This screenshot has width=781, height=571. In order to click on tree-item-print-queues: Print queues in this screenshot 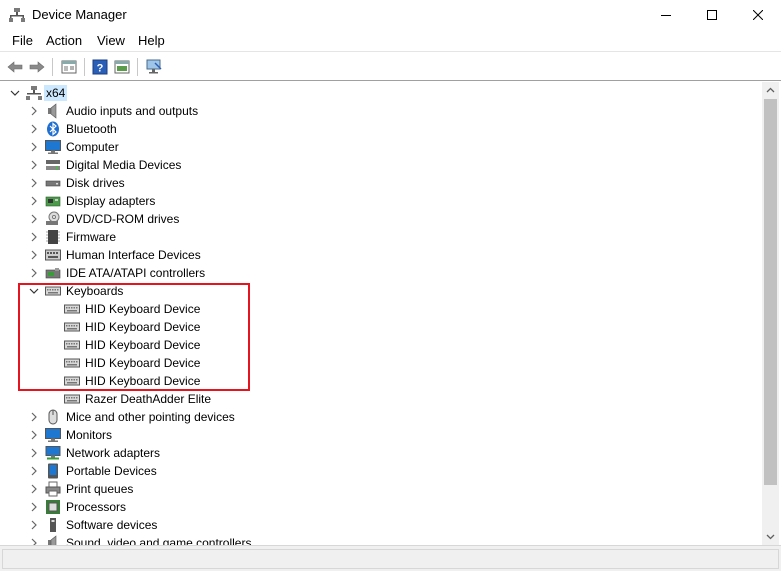, I will do `click(382, 489)`.